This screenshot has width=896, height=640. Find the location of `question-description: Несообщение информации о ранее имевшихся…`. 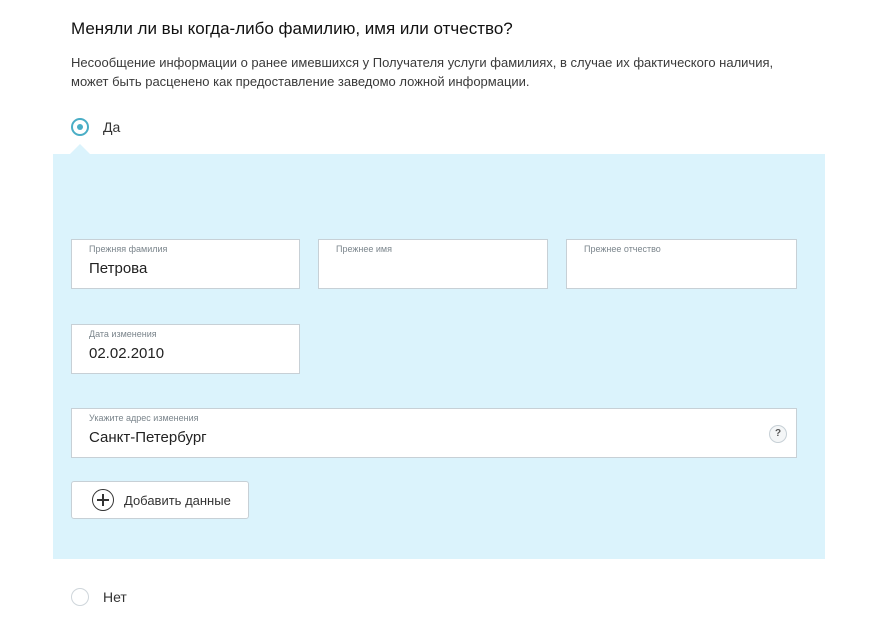

question-description: Несообщение информации о ранее имевшихся… is located at coordinates (422, 72).